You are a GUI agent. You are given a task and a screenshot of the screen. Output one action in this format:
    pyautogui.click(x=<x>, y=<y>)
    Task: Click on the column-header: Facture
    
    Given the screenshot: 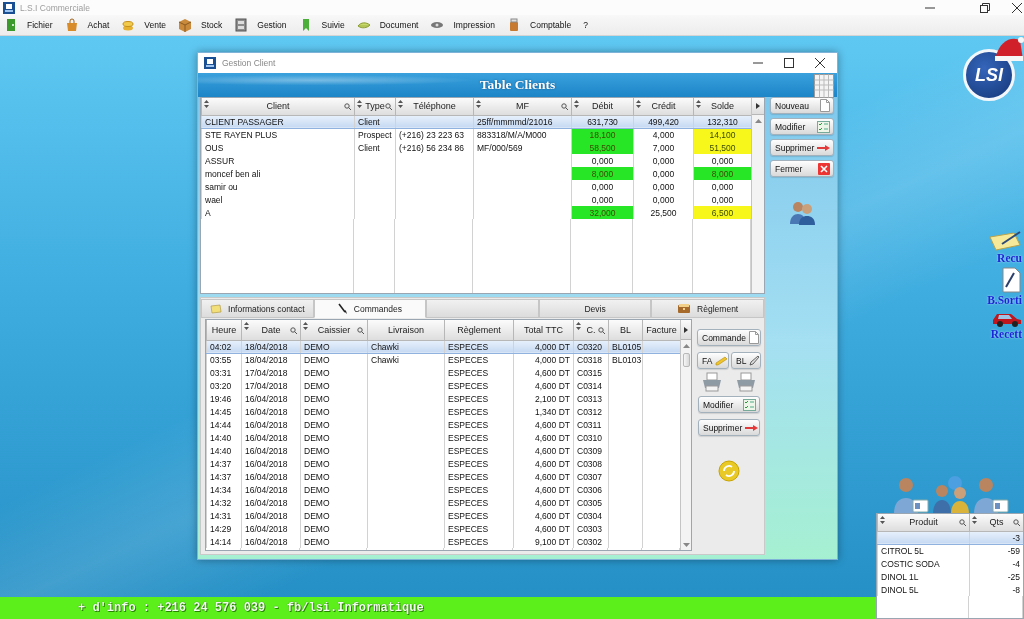 What is the action you would take?
    pyautogui.click(x=661, y=330)
    